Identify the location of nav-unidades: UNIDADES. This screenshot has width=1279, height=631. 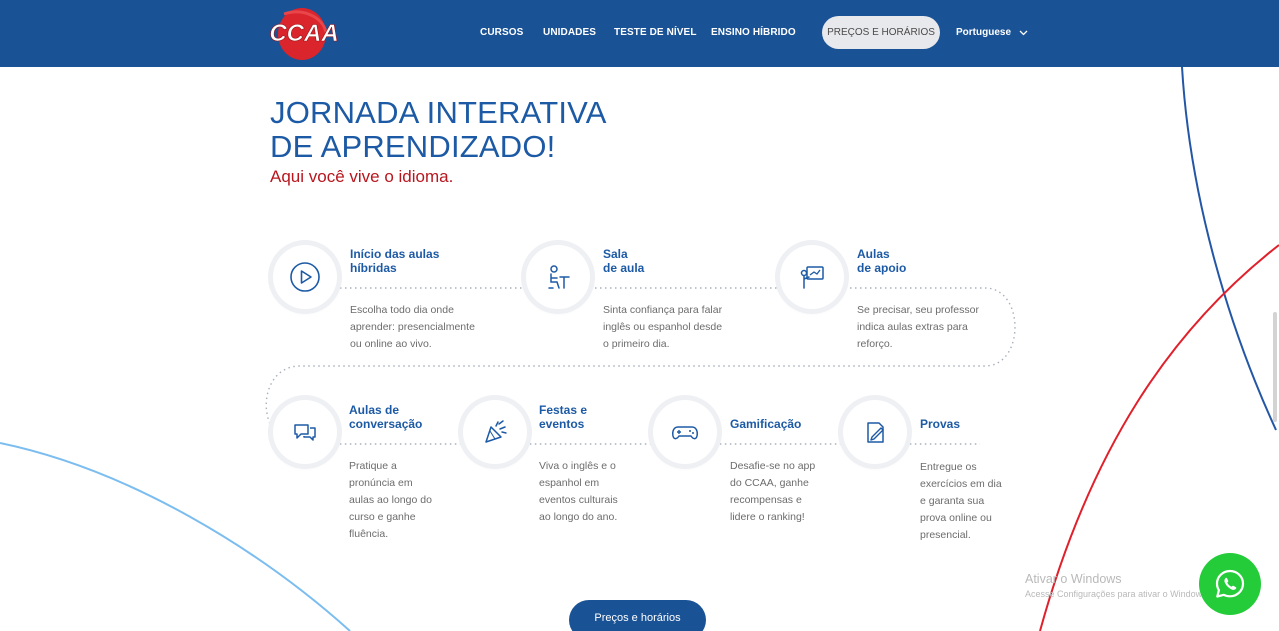
(569, 32).